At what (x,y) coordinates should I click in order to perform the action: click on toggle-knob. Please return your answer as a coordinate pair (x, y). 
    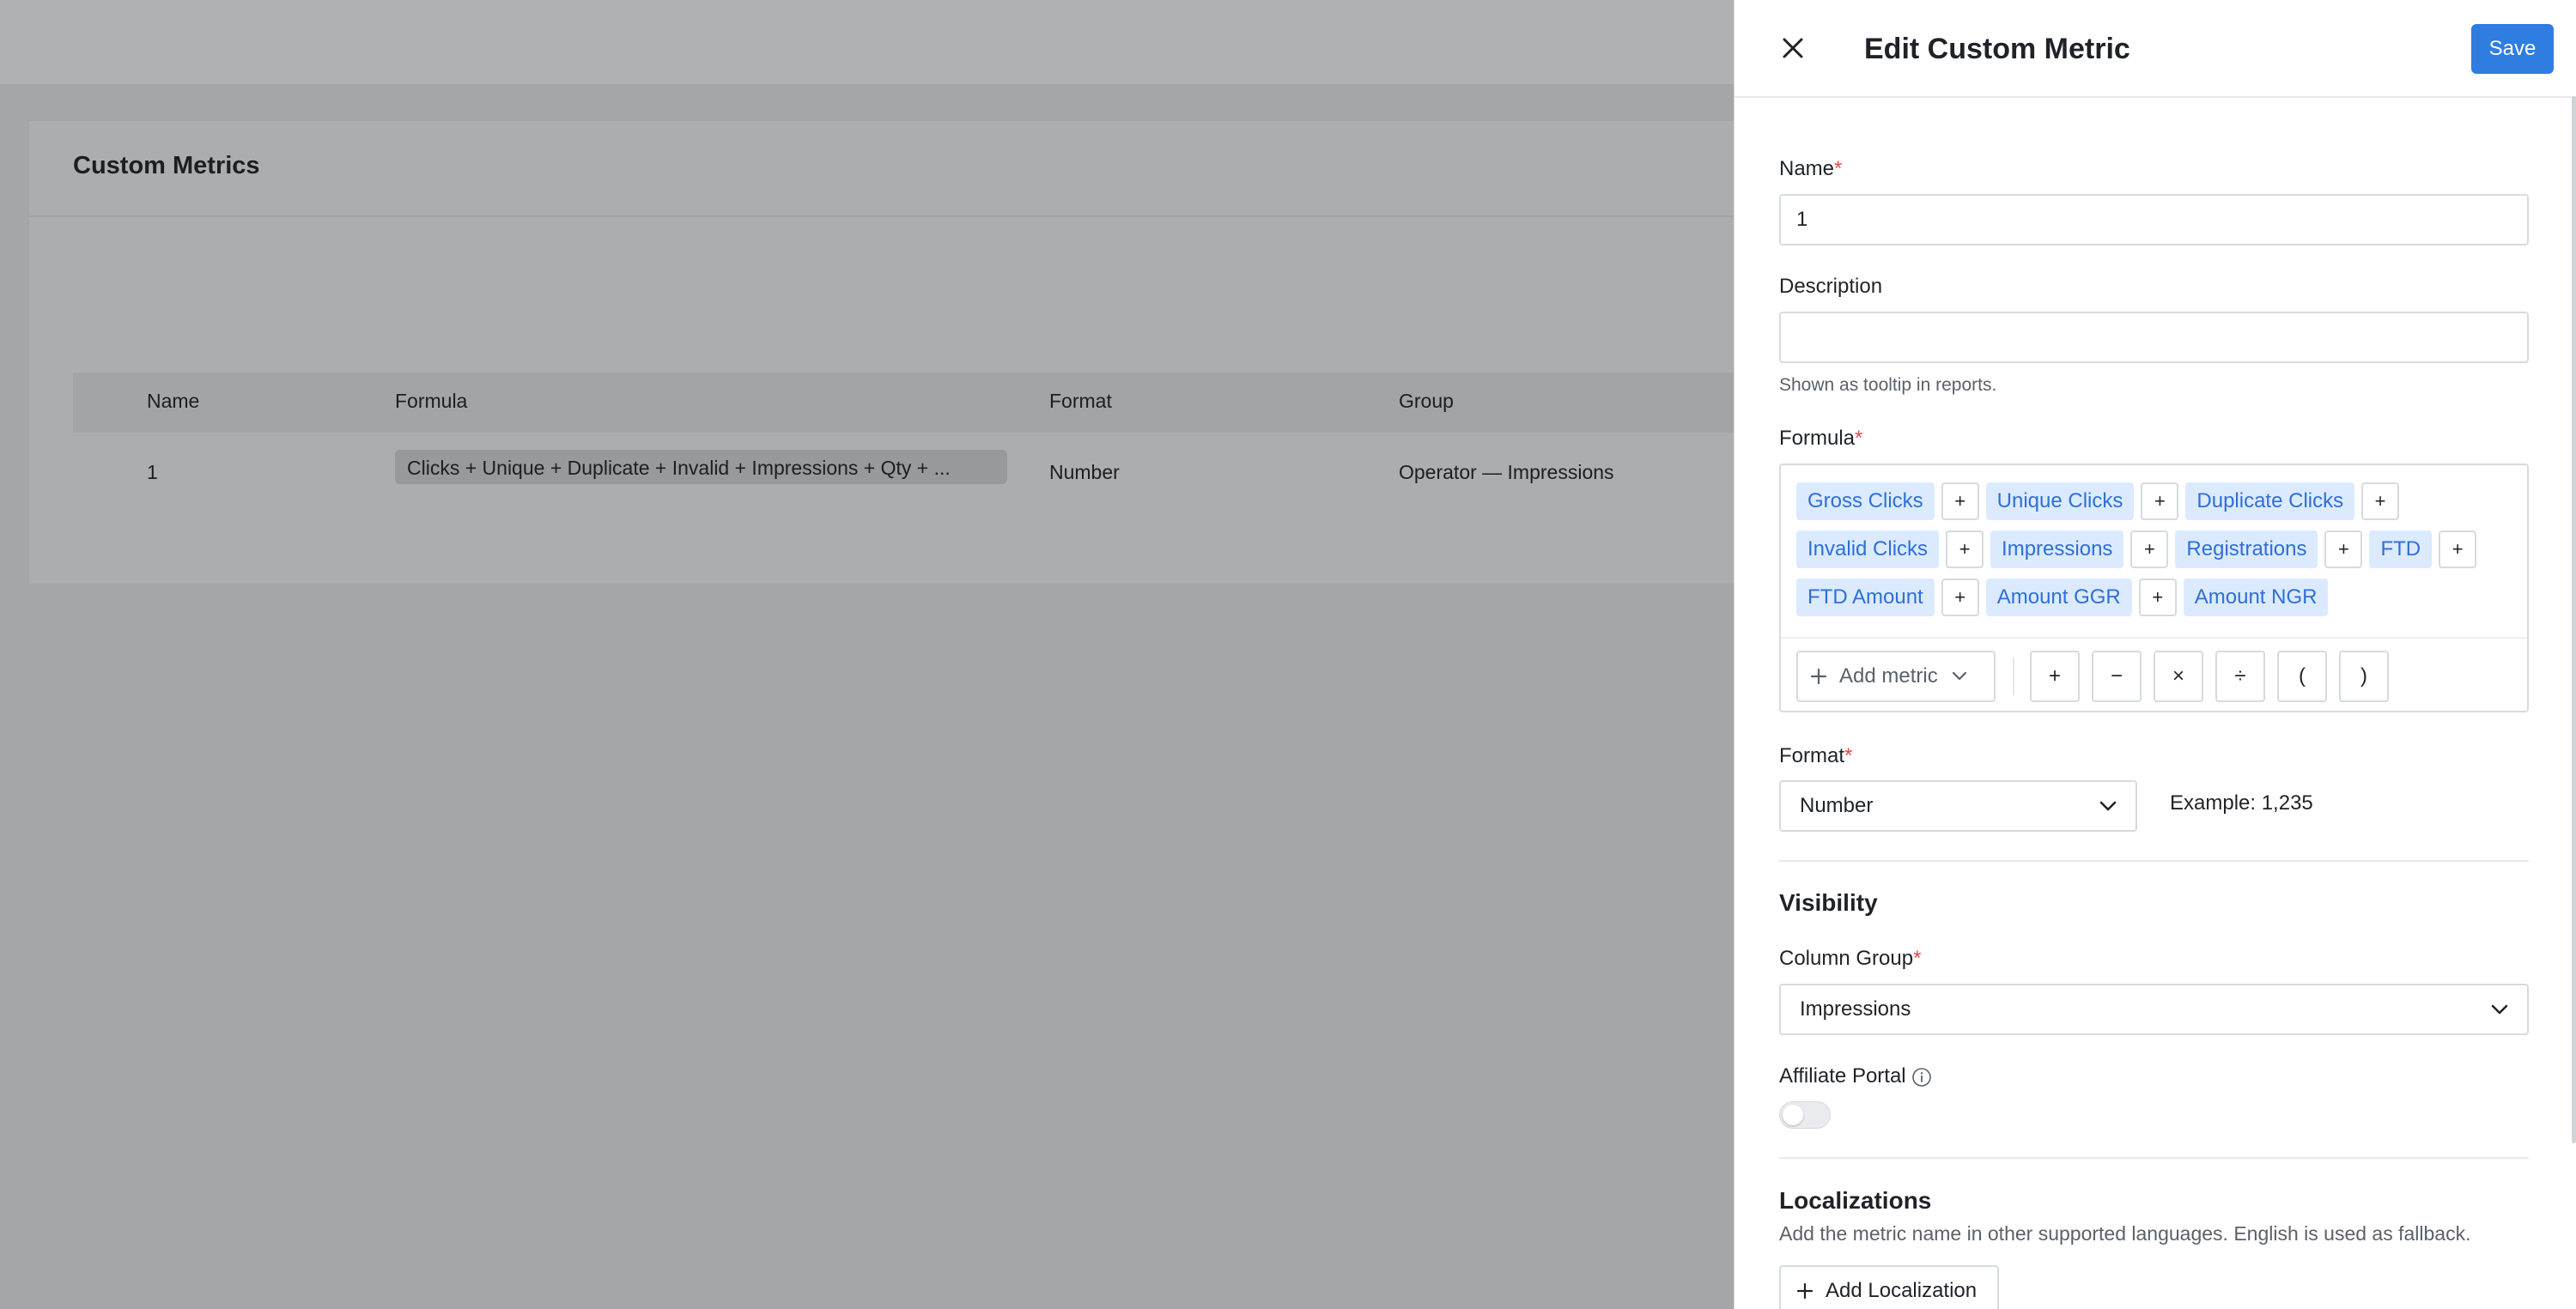
    Looking at the image, I should click on (1793, 1115).